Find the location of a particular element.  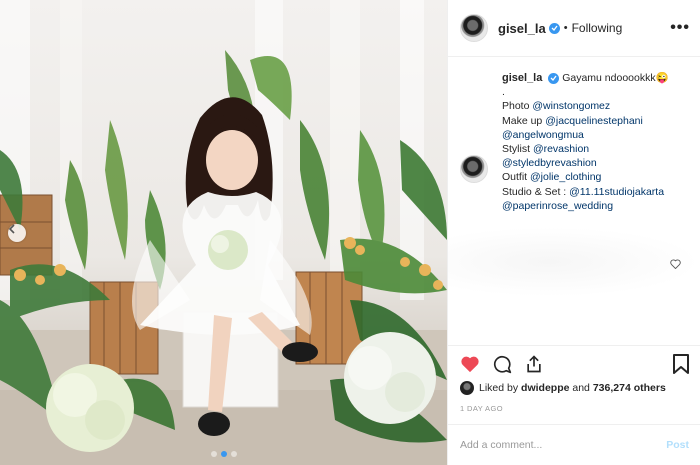

likes-conjunction: and is located at coordinates (581, 388).